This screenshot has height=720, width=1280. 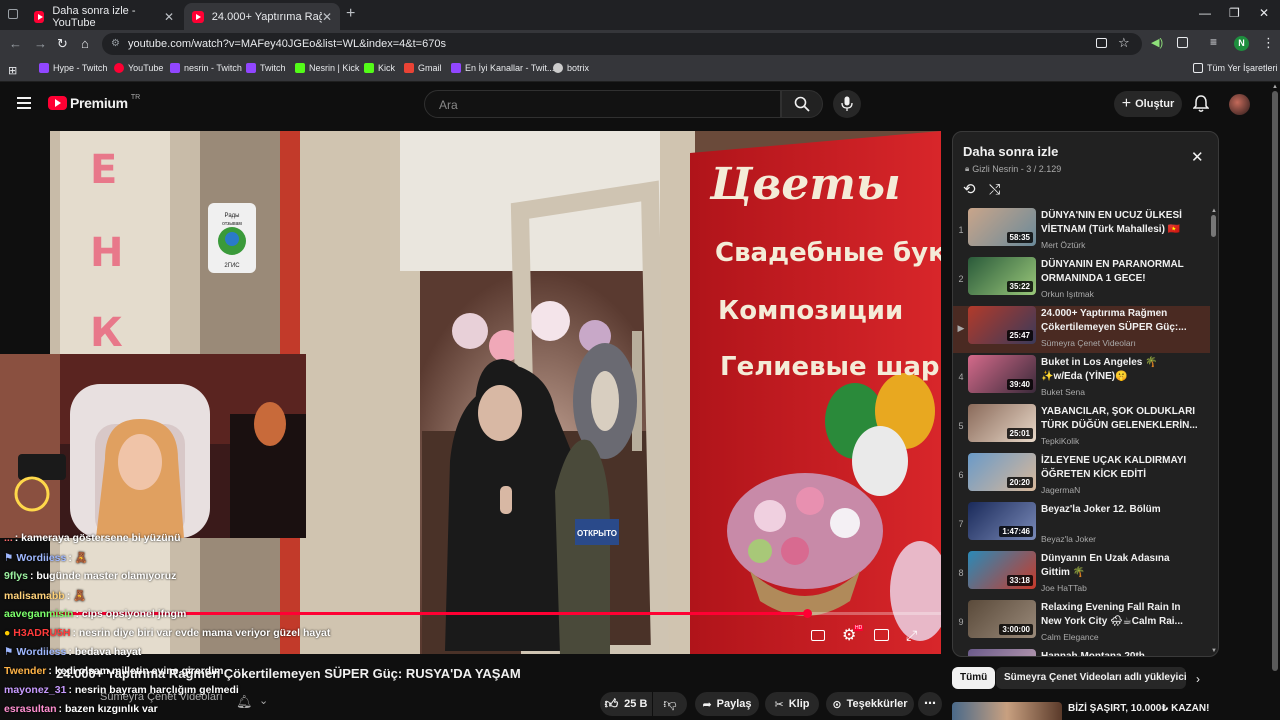 What do you see at coordinates (626, 704) in the screenshot?
I see `like-button: 👍︎ 25 B` at bounding box center [626, 704].